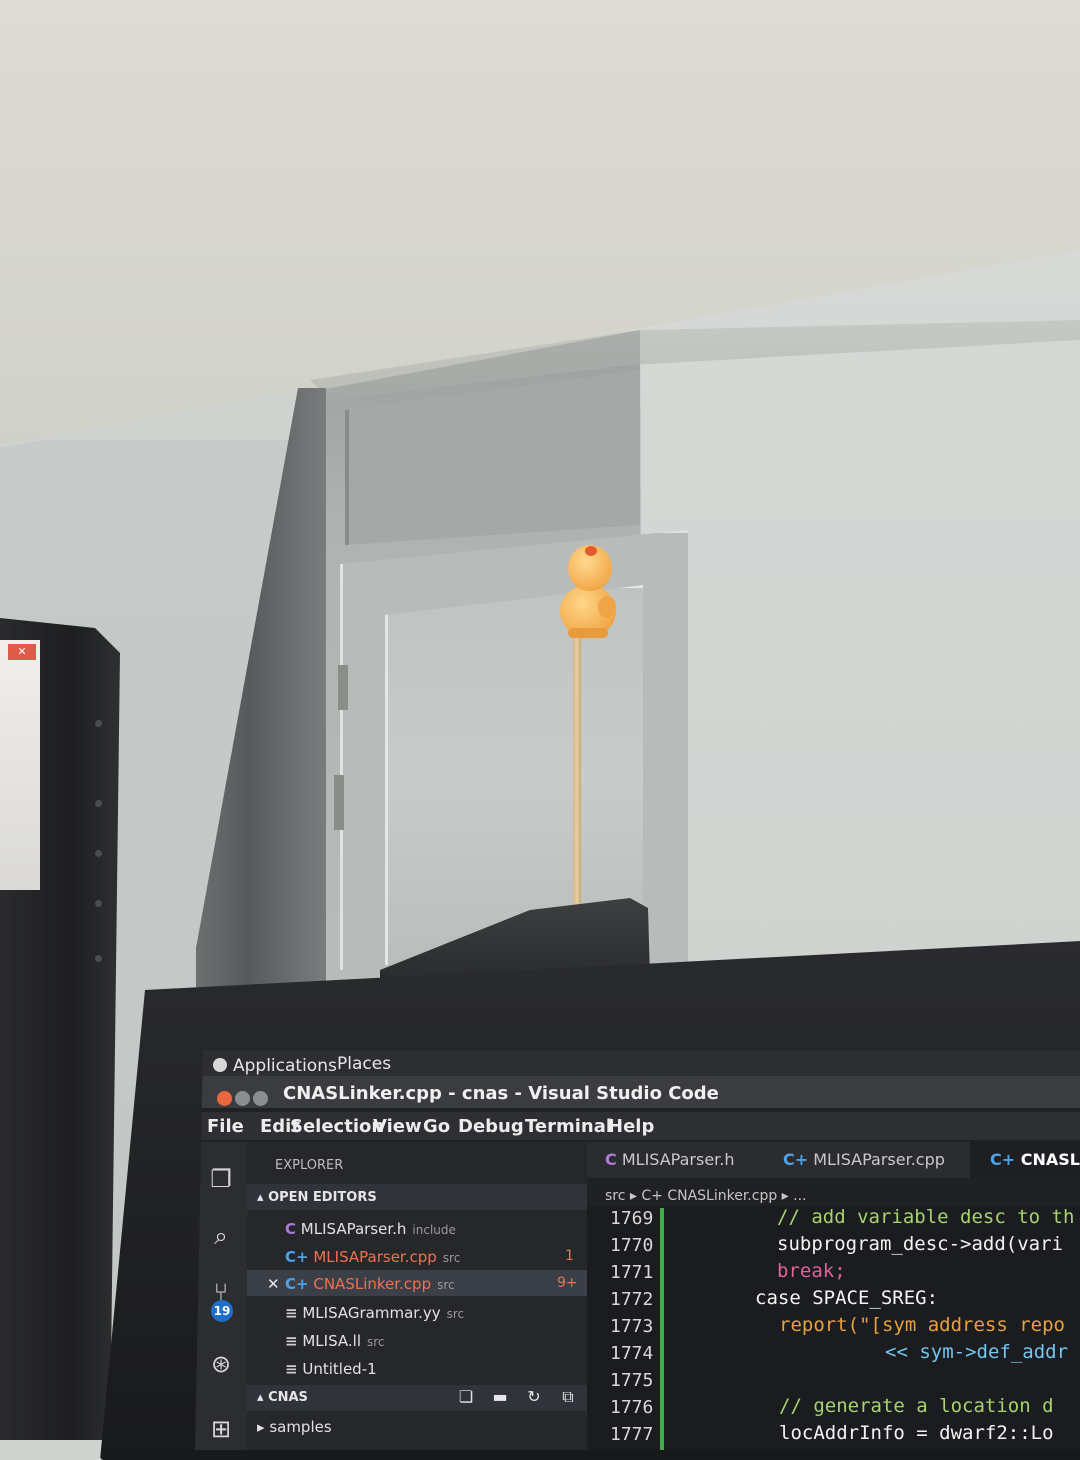  Describe the element at coordinates (397, 1126) in the screenshot. I see `menu-view: View` at that location.